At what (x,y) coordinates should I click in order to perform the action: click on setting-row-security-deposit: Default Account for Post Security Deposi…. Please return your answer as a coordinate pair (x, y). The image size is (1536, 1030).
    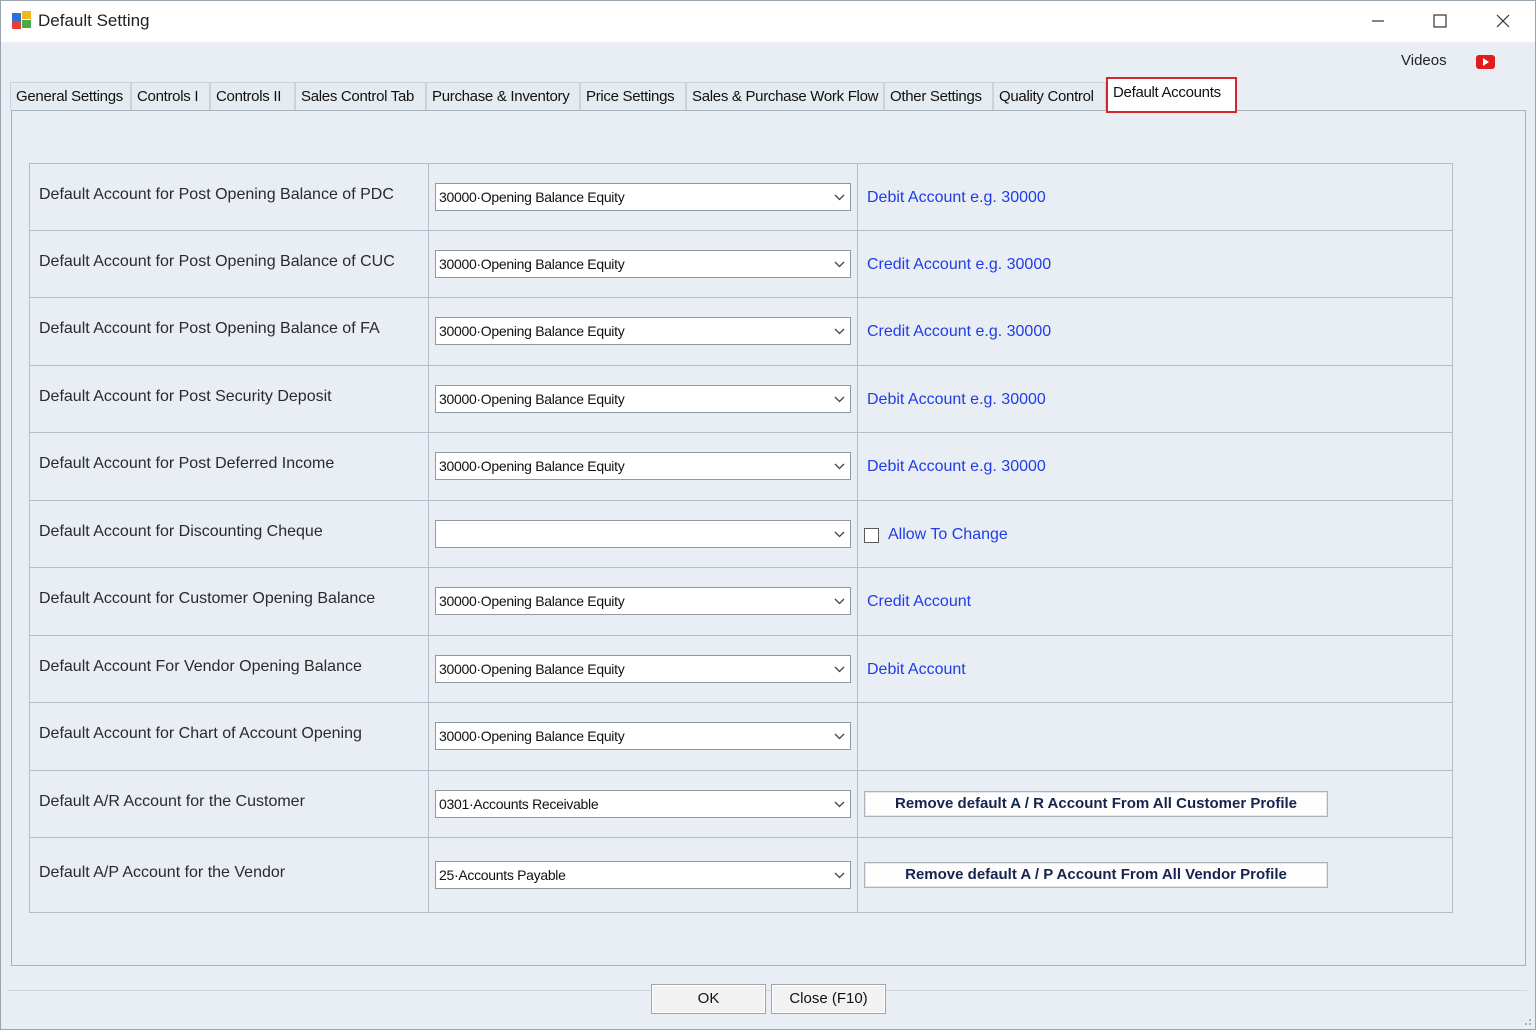
    Looking at the image, I should click on (741, 399).